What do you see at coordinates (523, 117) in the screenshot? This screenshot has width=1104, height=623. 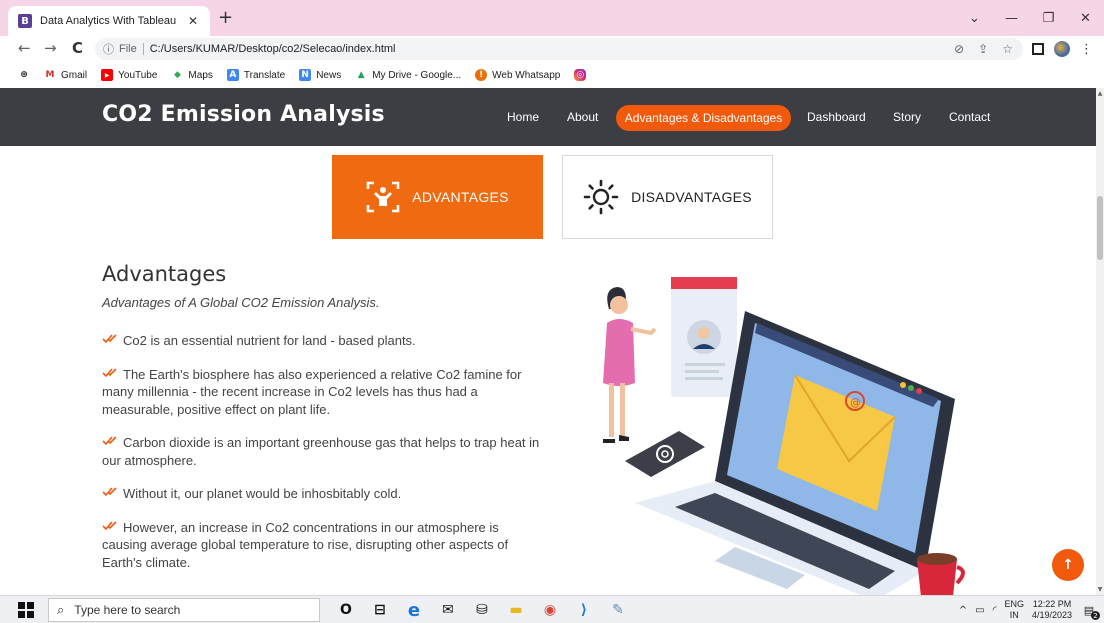 I see `nav-home: Home` at bounding box center [523, 117].